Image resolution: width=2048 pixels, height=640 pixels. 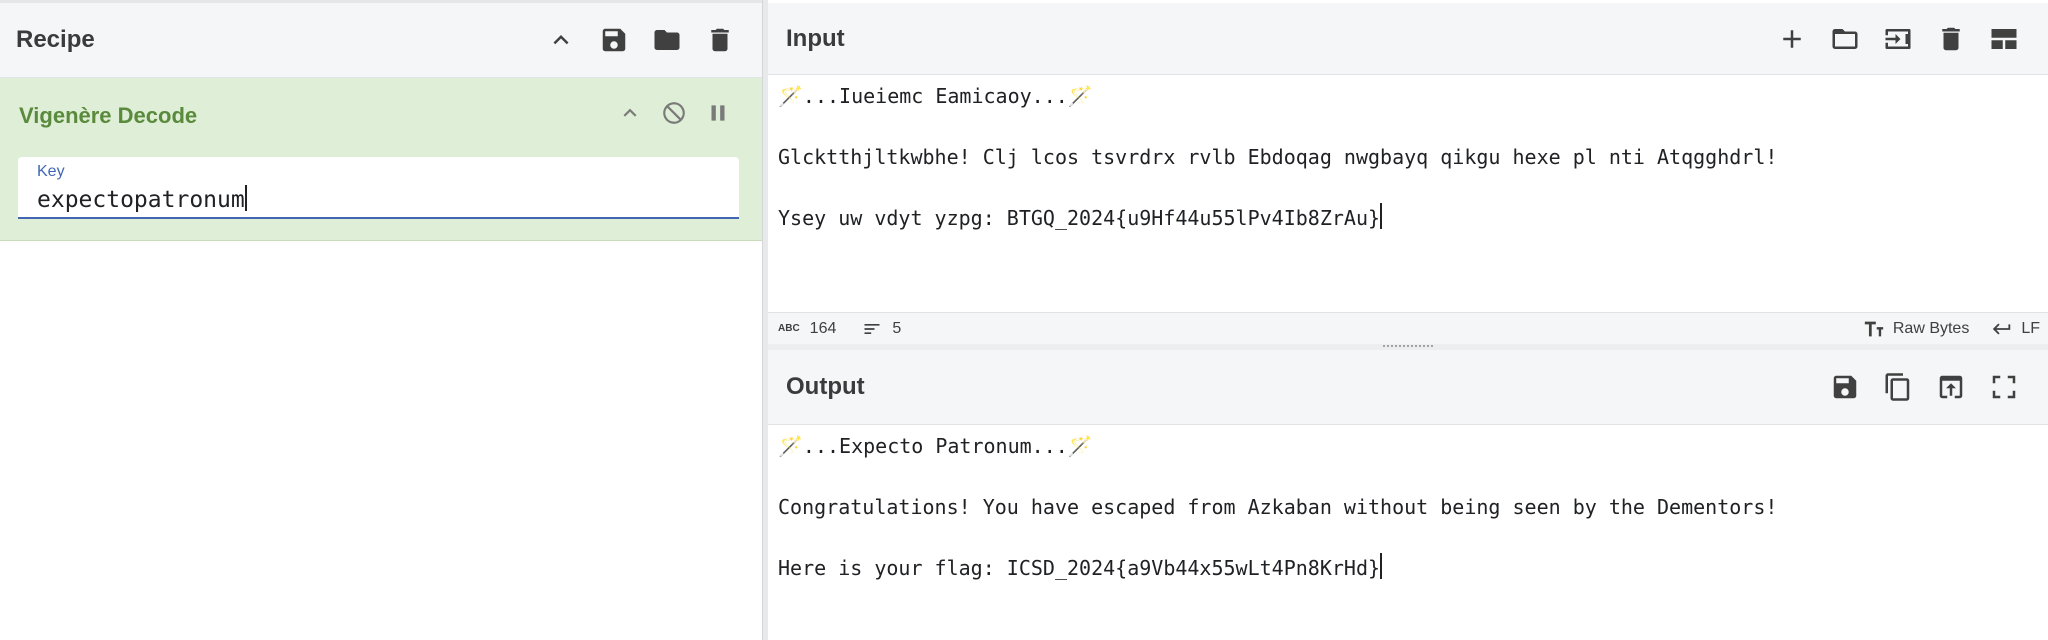 What do you see at coordinates (381, 40) in the screenshot?
I see `recipe-header: Recipe` at bounding box center [381, 40].